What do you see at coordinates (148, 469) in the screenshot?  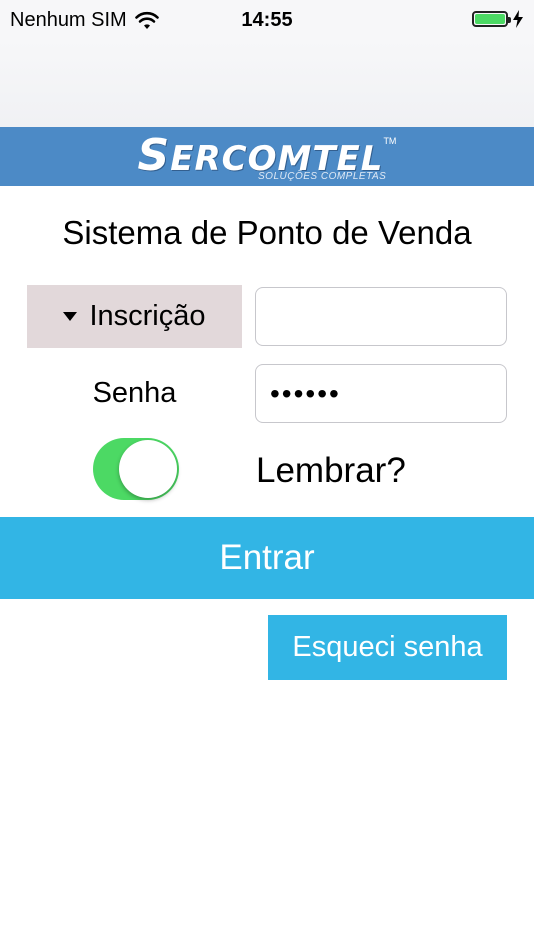 I see `toggle-knob` at bounding box center [148, 469].